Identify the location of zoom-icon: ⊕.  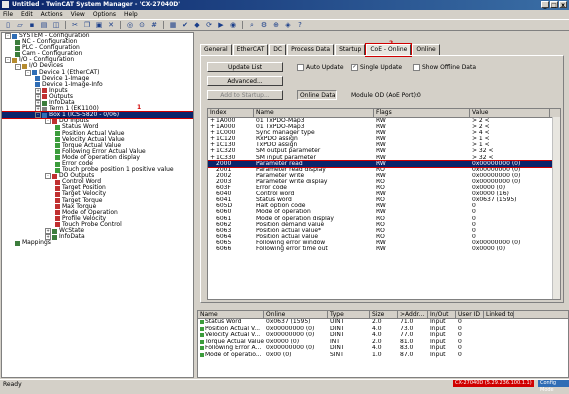
(276, 25).